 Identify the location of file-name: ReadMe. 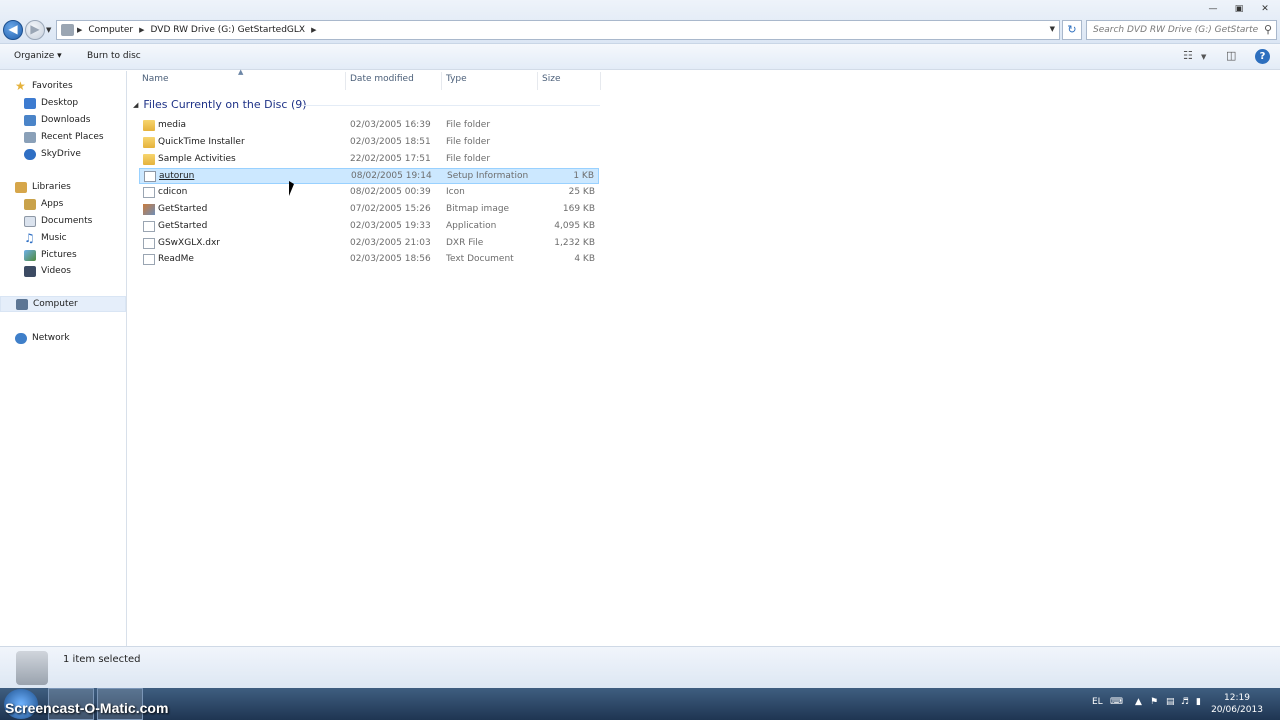
(176, 259).